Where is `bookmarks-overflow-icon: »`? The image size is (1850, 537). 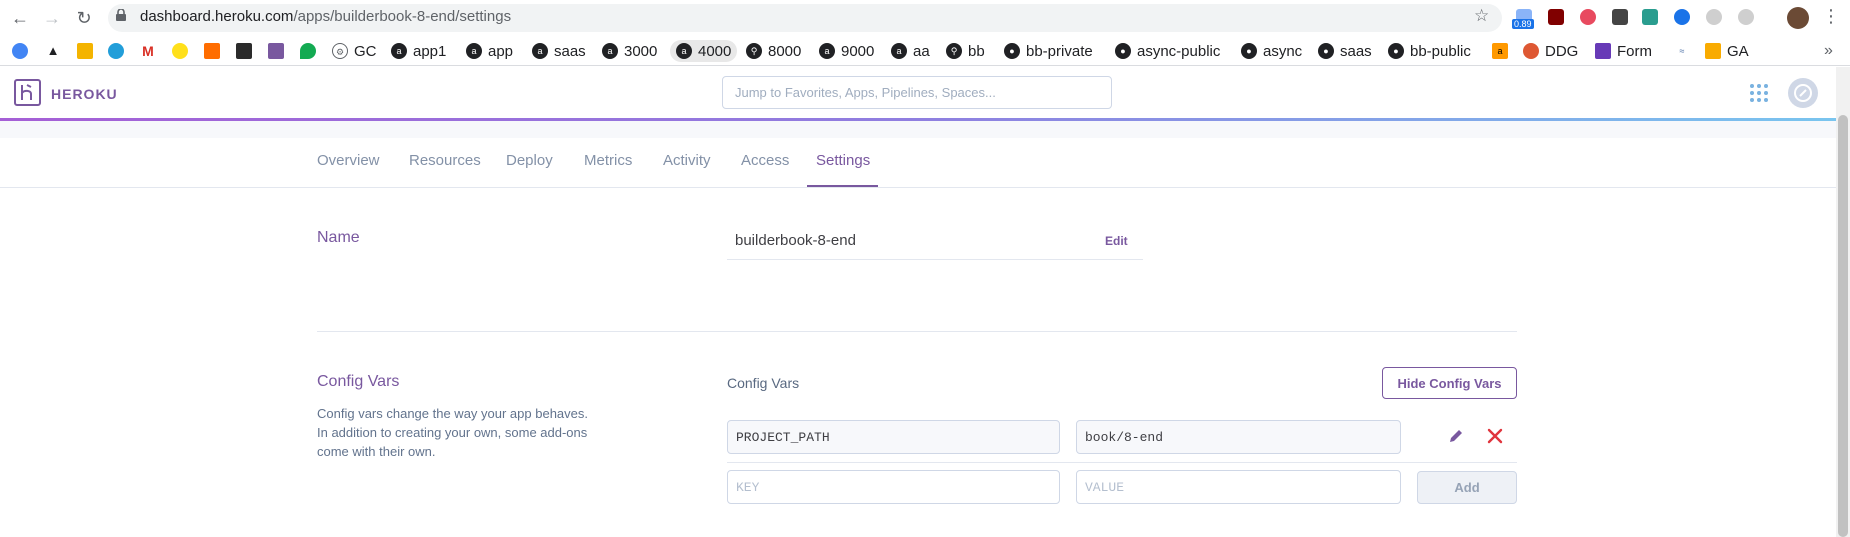 bookmarks-overflow-icon: » is located at coordinates (1828, 51).